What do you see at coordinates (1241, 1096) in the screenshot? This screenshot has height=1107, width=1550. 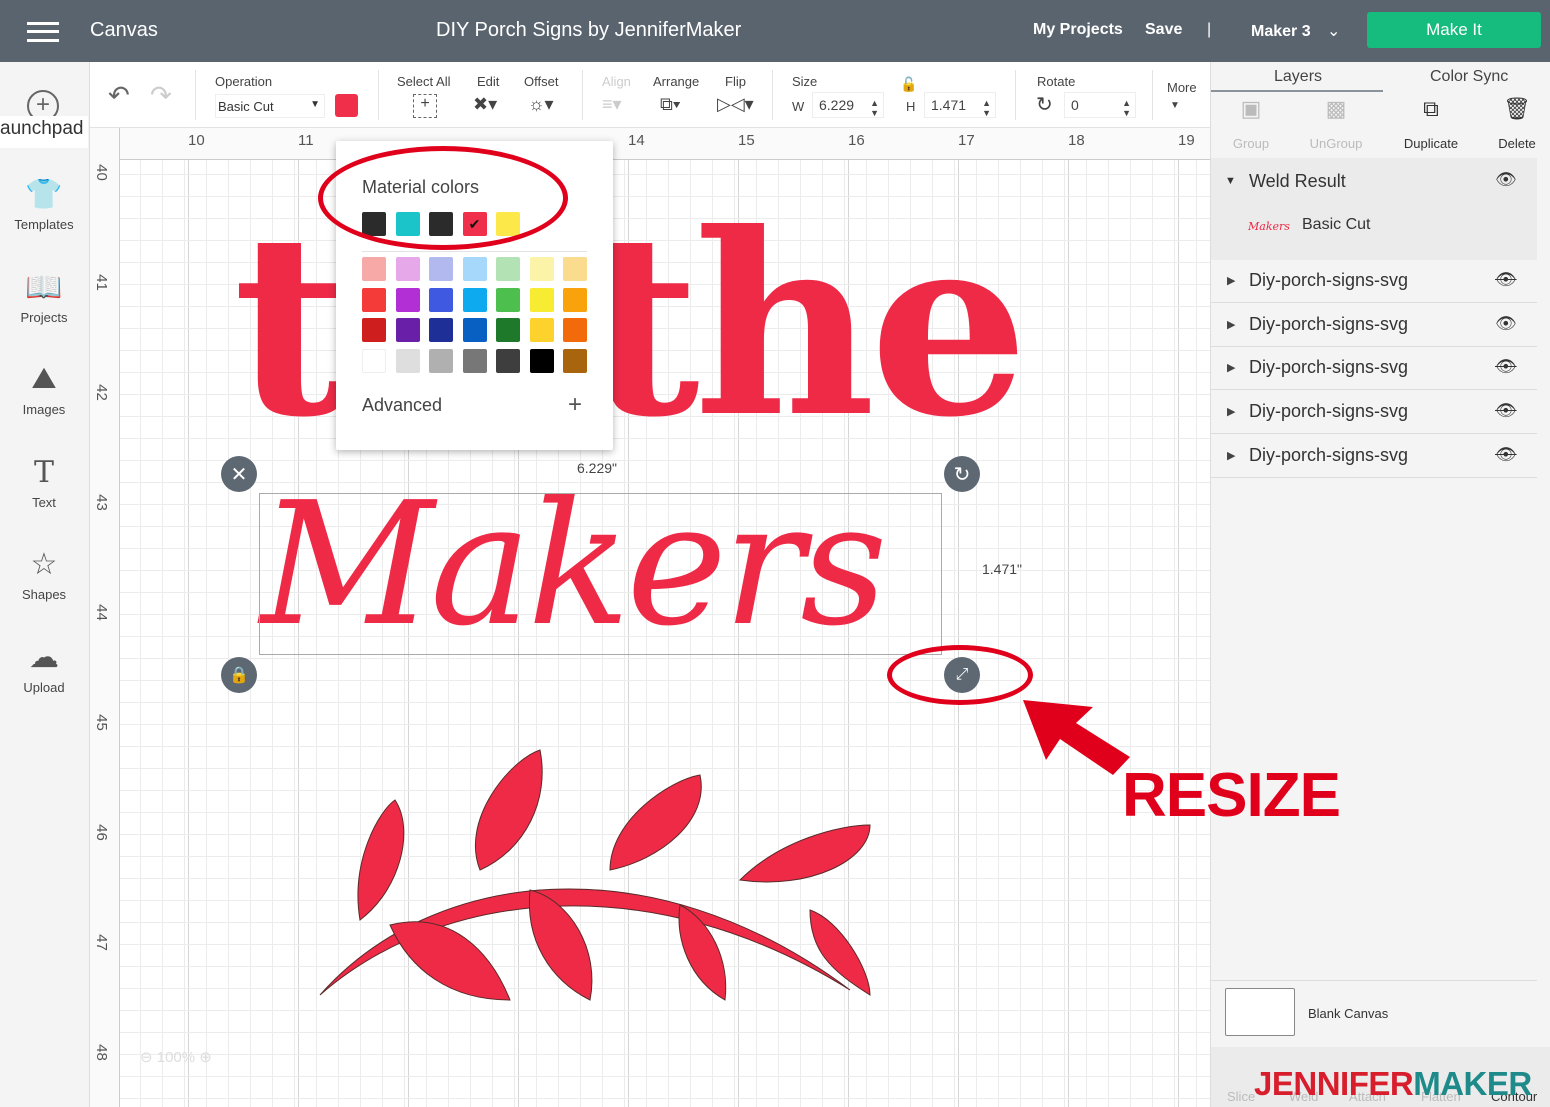 I see `slice-button: Slice` at bounding box center [1241, 1096].